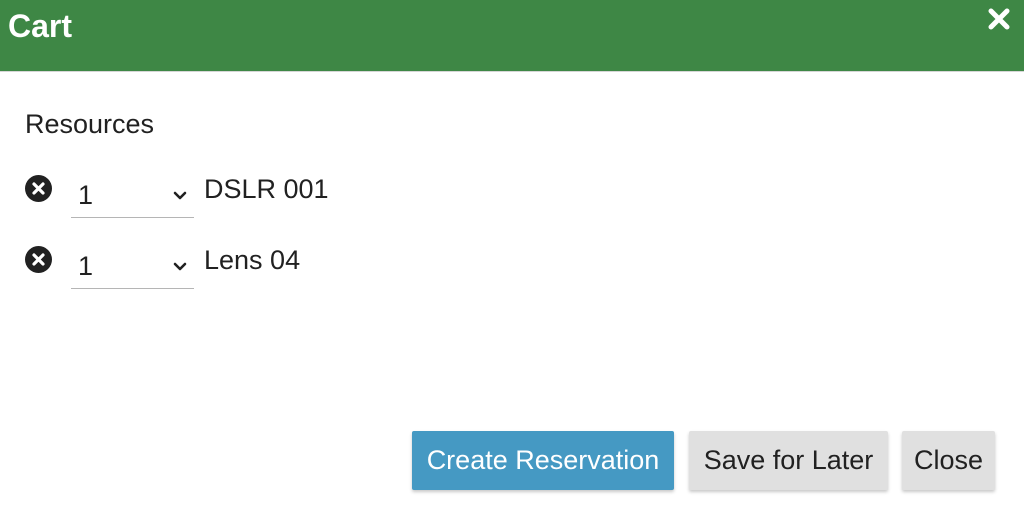  What do you see at coordinates (252, 260) in the screenshot?
I see `item-name: Lens 04` at bounding box center [252, 260].